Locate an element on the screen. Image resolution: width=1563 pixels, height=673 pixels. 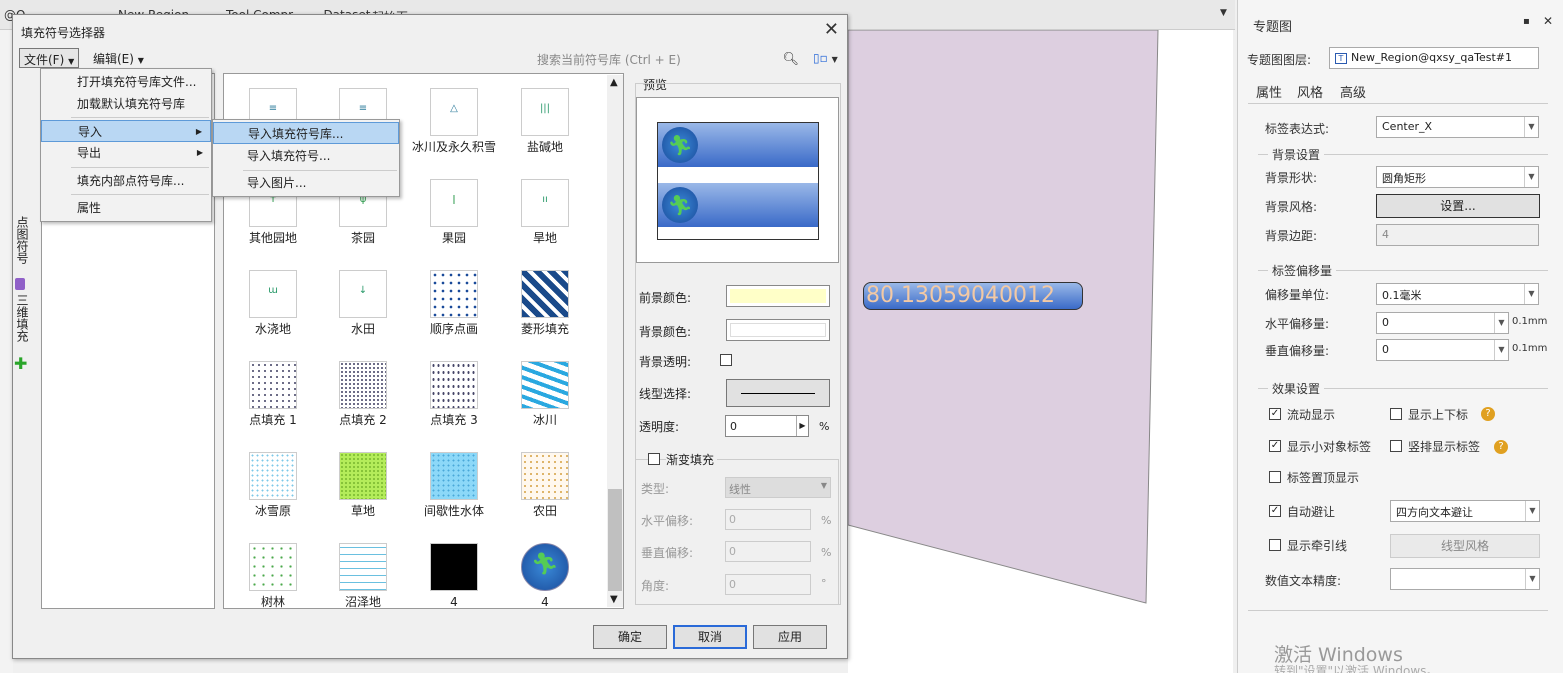
bg-color-picker is located at coordinates (778, 330).